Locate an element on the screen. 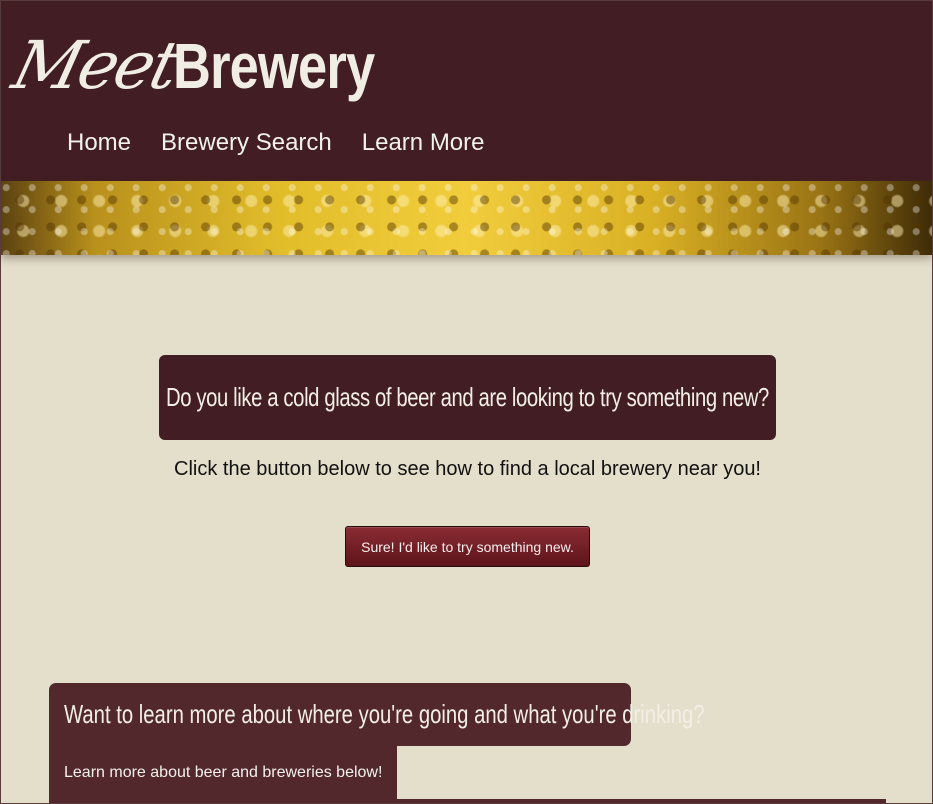 The width and height of the screenshot is (933, 804). nav-learn-more-link: Learn More is located at coordinates (423, 143).